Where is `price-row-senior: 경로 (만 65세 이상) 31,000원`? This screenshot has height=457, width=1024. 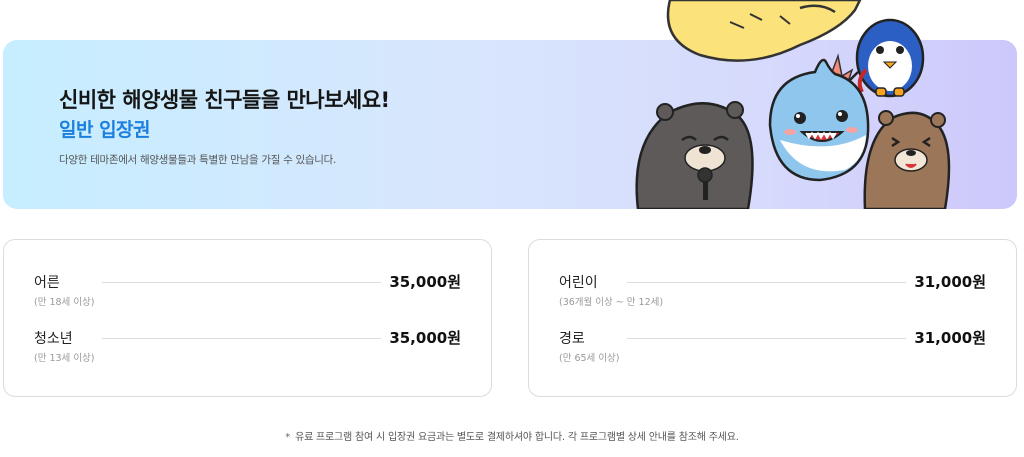 price-row-senior: 경로 (만 65세 이상) 31,000원 is located at coordinates (772, 348).